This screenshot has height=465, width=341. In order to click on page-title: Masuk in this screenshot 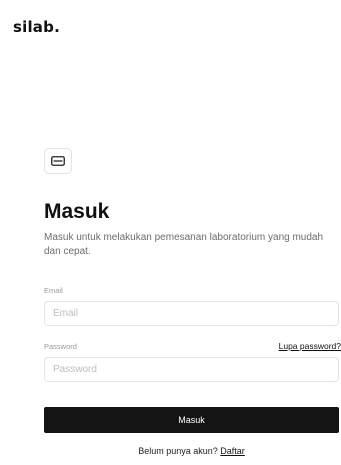, I will do `click(77, 211)`.